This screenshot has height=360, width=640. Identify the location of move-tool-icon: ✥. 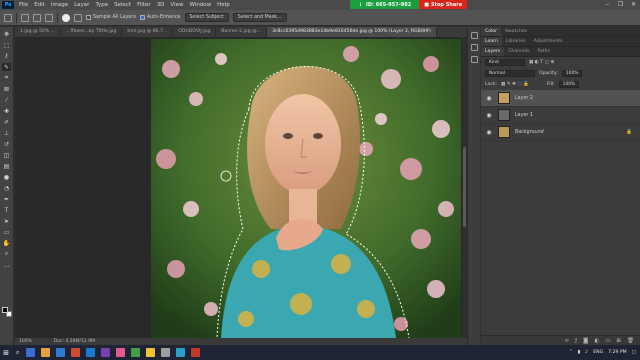
(6, 34).